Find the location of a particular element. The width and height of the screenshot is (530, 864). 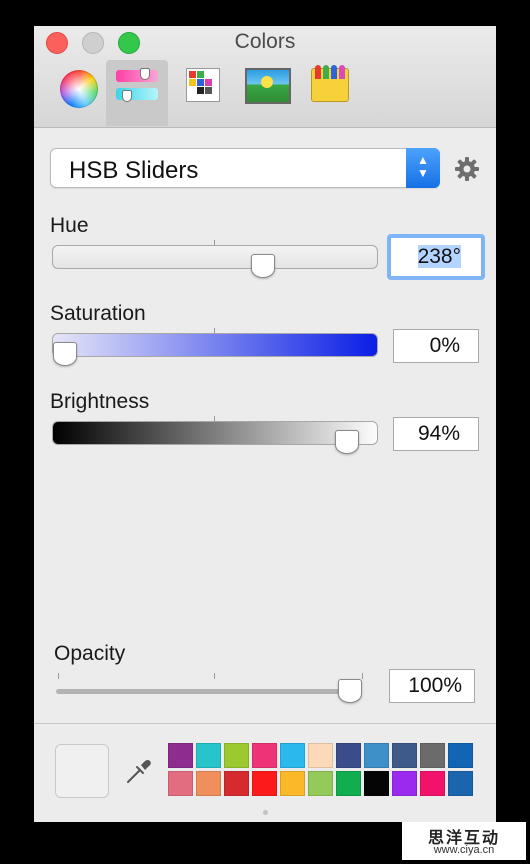

color-sliders-icon is located at coordinates (137, 93).